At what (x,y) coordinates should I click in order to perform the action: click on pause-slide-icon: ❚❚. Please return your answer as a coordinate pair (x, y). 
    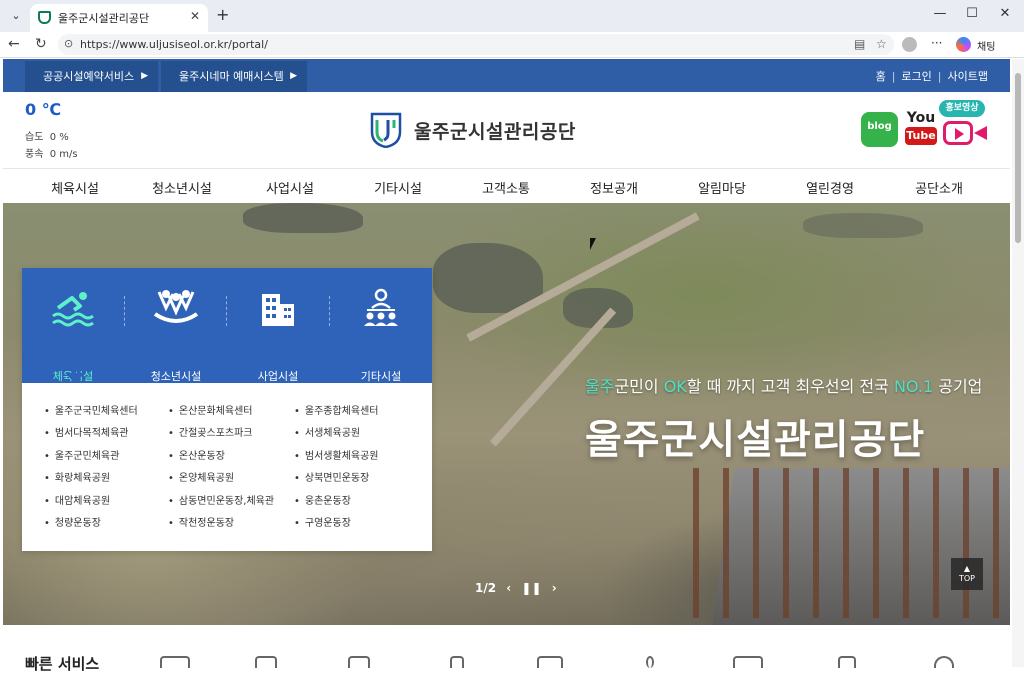
    Looking at the image, I should click on (531, 588).